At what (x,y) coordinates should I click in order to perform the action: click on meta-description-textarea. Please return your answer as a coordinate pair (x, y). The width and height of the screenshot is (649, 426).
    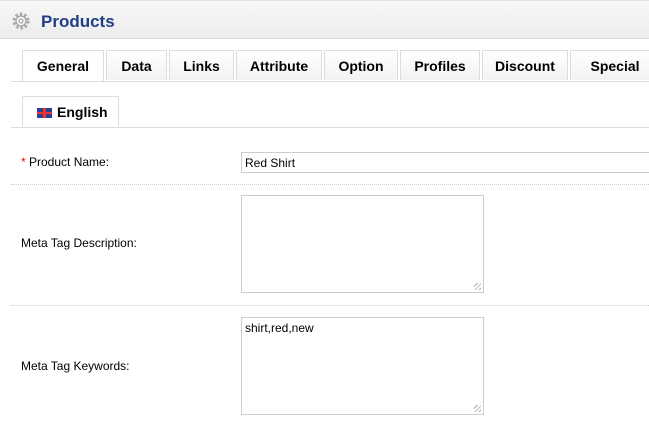
    Looking at the image, I should click on (362, 244).